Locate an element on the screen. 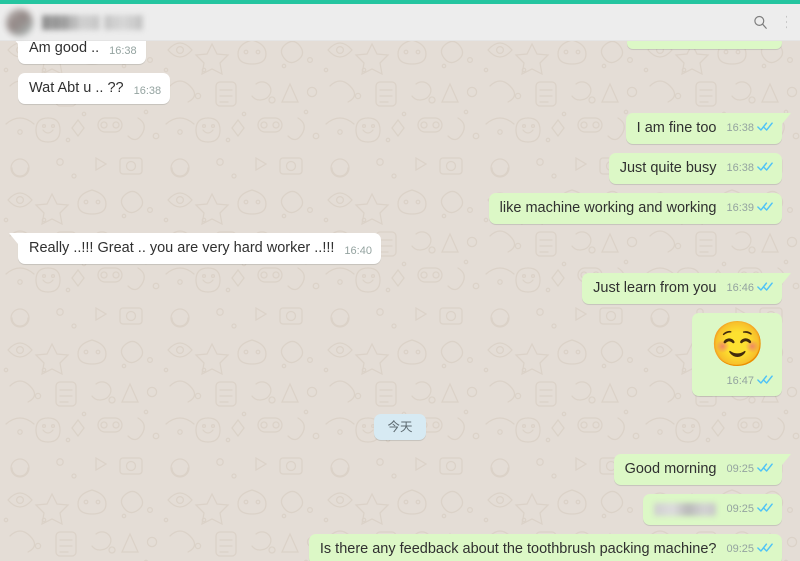 This screenshot has width=800, height=561. outgoing-message-bubble: I am fine too 16:38 is located at coordinates (708, 128).